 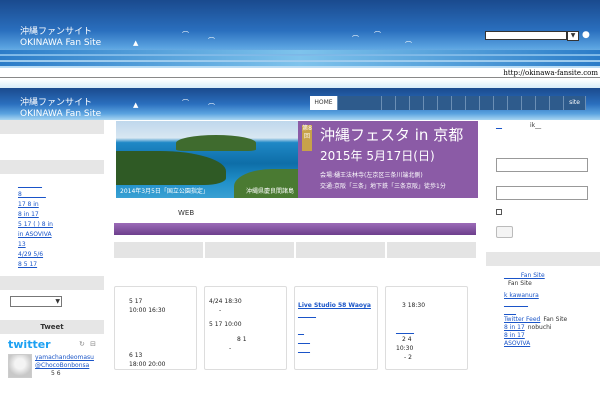 What do you see at coordinates (61, 264) in the screenshot?
I see `event-link: 8 5 17` at bounding box center [61, 264].